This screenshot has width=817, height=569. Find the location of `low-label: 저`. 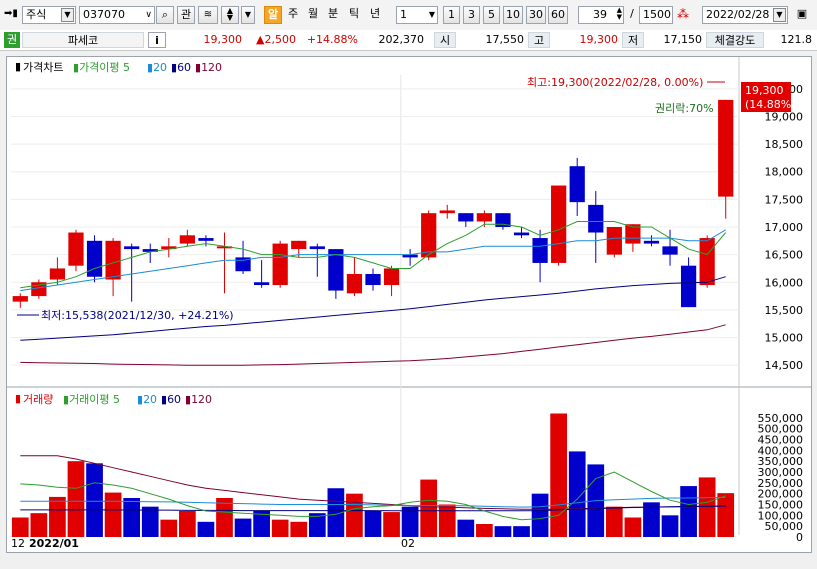

low-label: 저 is located at coordinates (633, 40).